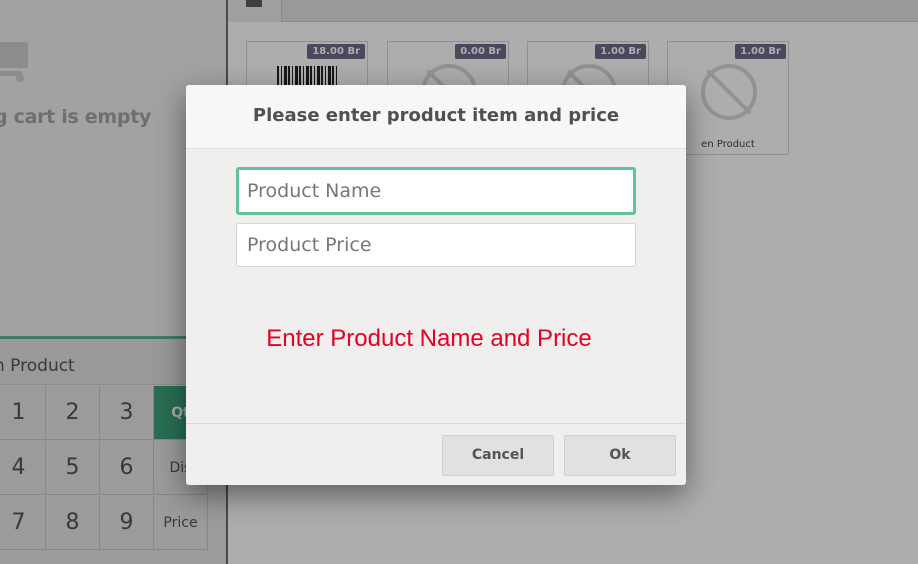  Describe the element at coordinates (498, 455) in the screenshot. I see `cancel-button: Cancel` at that location.